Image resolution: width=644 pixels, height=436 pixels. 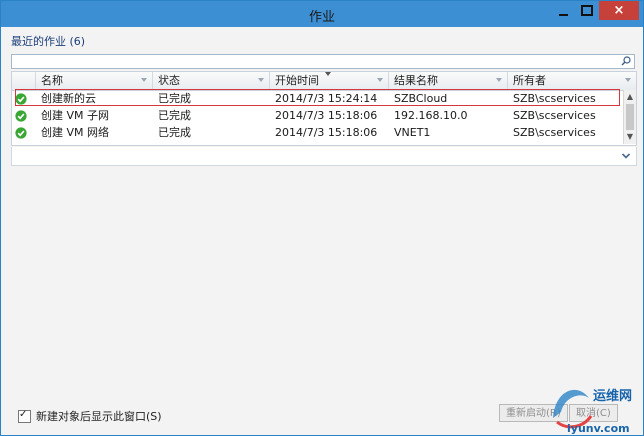 What do you see at coordinates (563, 14) in the screenshot?
I see `minimize-icon` at bounding box center [563, 14].